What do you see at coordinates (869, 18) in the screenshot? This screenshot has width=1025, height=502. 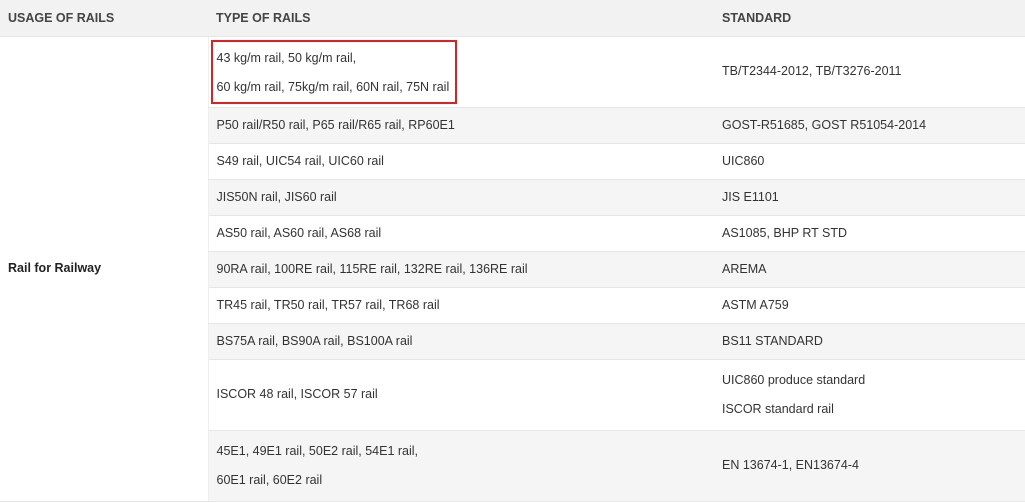 I see `header-standard: STANDARD` at bounding box center [869, 18].